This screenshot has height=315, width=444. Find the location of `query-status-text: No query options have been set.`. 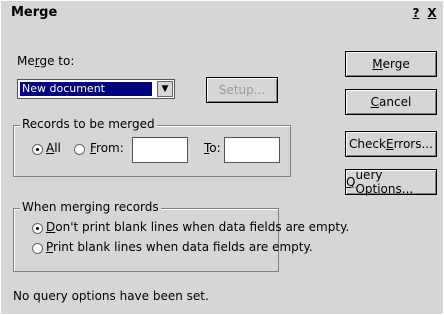

query-status-text: No query options have been set. is located at coordinates (111, 296).